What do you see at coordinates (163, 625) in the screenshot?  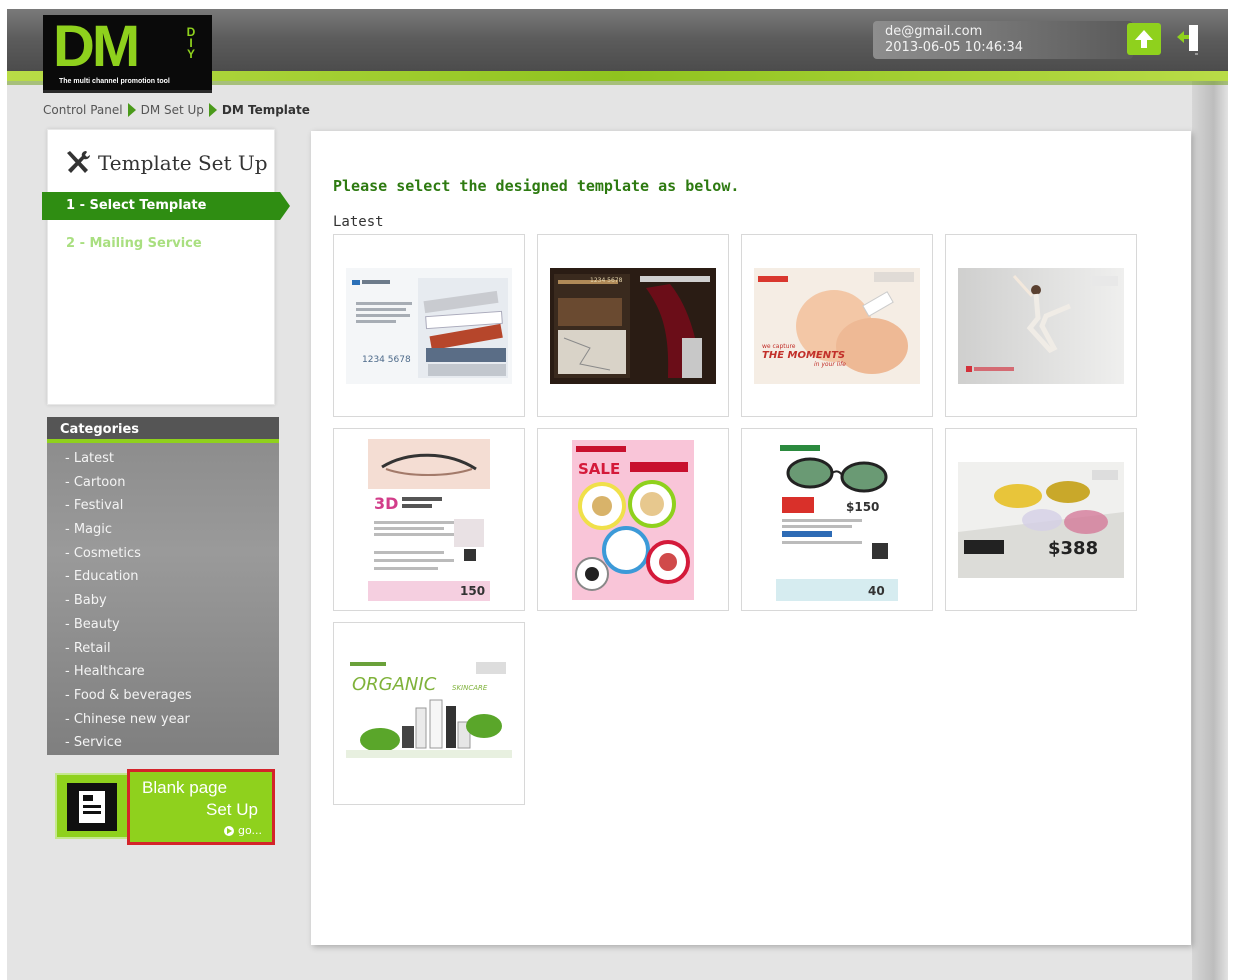 I see `category-beauty: - Beauty` at bounding box center [163, 625].